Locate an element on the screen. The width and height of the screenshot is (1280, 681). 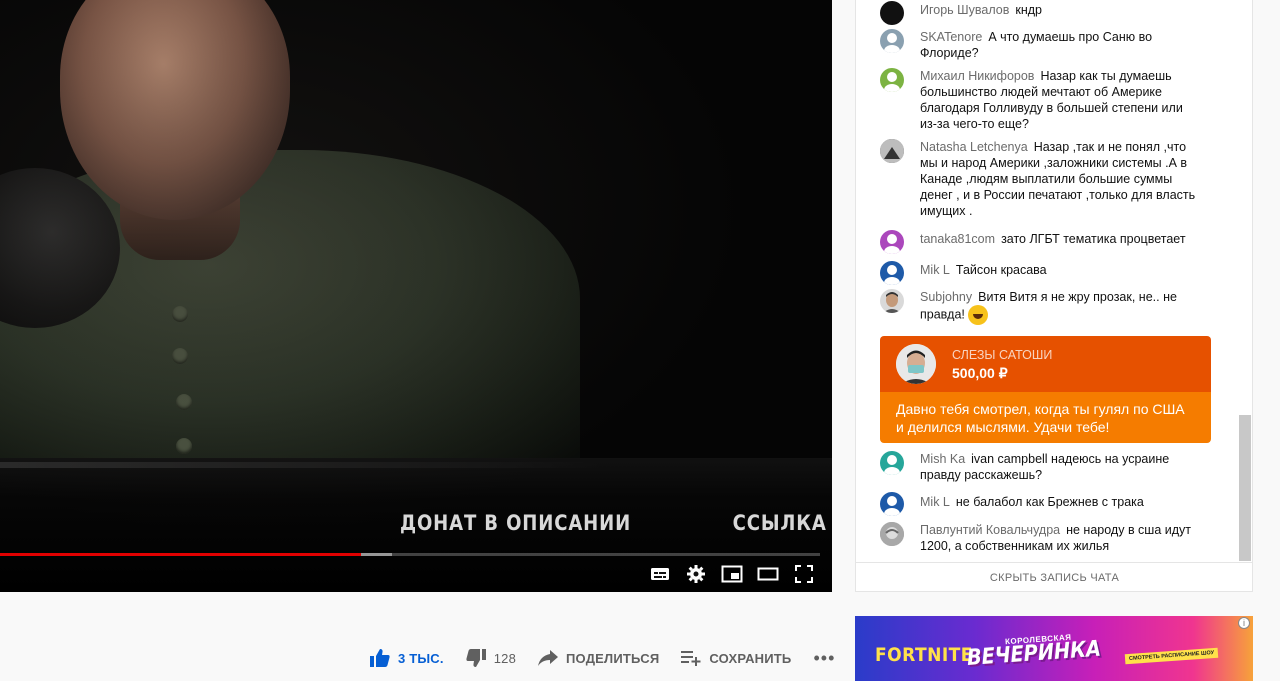
theater-mode-icon is located at coordinates (768, 574).